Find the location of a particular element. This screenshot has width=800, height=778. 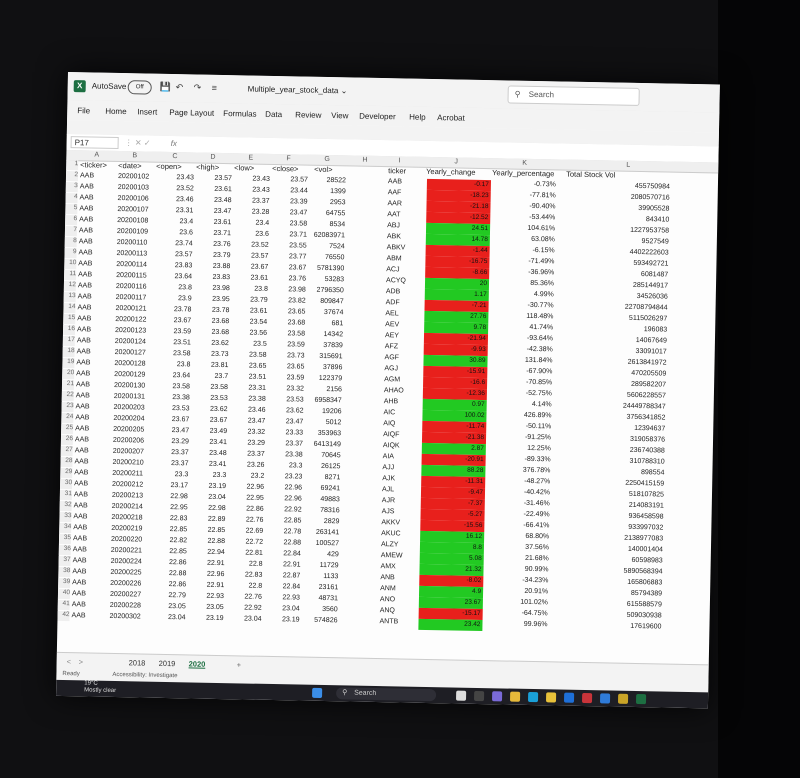

date-cell: 20200130 is located at coordinates (129, 386).